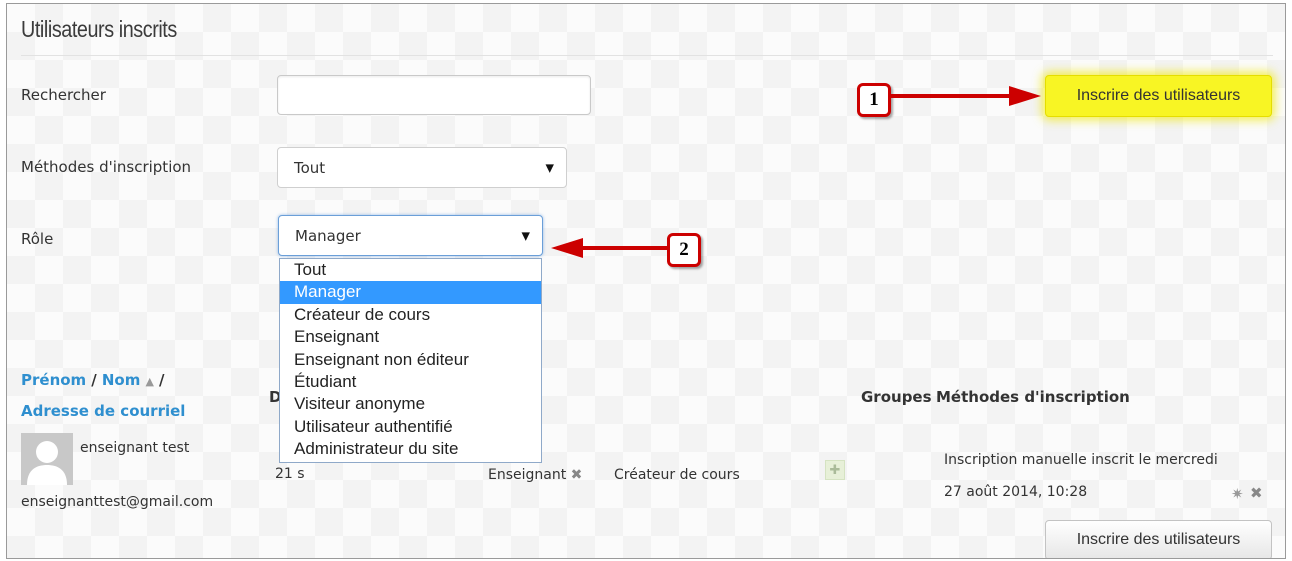 This screenshot has height=561, width=1292. What do you see at coordinates (310, 167) in the screenshot?
I see `methods-select-value: Tout` at bounding box center [310, 167].